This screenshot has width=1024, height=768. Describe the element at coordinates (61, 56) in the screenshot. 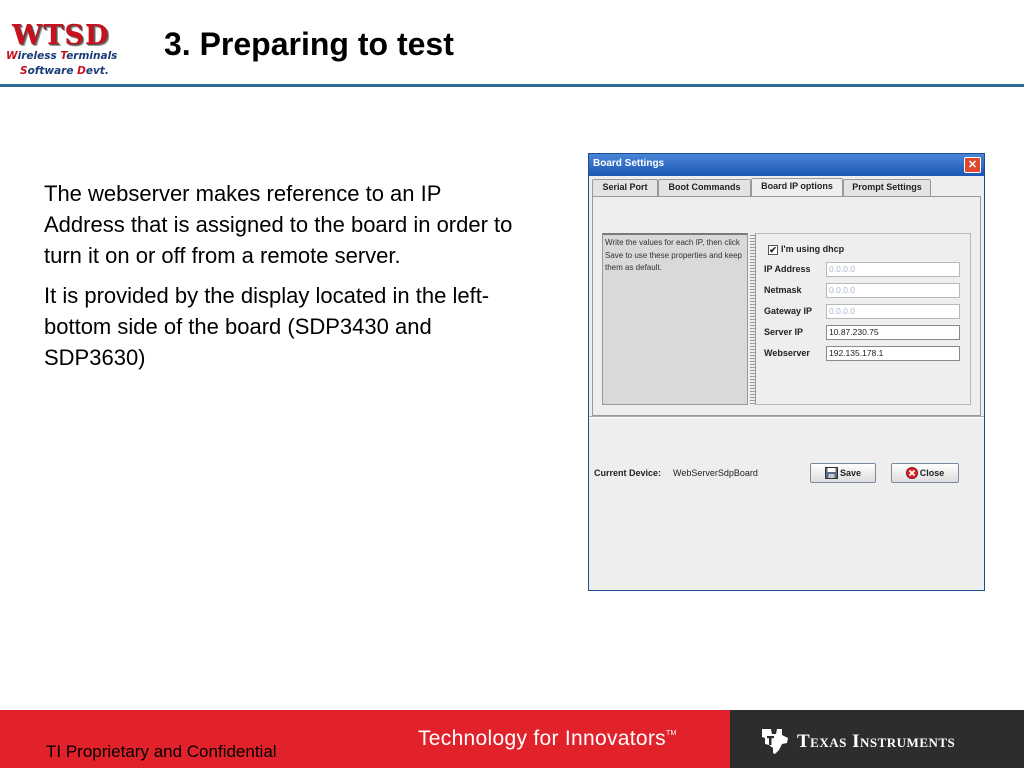

I see `logo-line-1: Wireless Terminals` at that location.